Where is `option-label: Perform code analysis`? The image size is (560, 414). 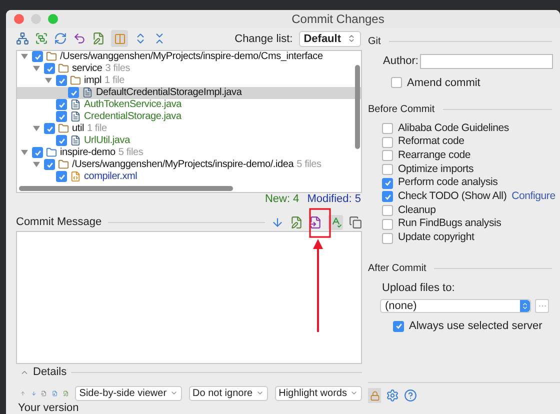
option-label: Perform code analysis is located at coordinates (448, 182).